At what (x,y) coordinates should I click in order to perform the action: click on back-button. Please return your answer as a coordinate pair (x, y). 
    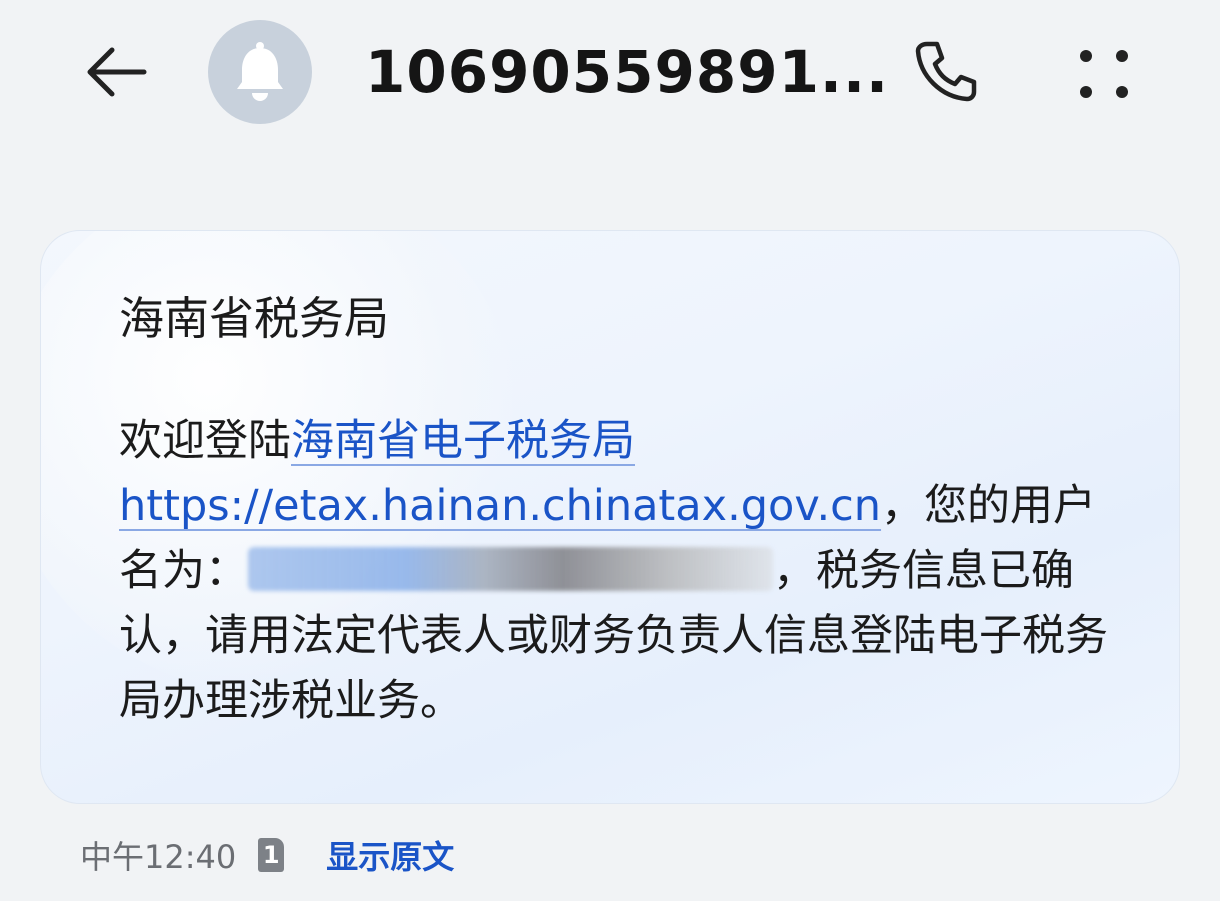
    Looking at the image, I should click on (116, 72).